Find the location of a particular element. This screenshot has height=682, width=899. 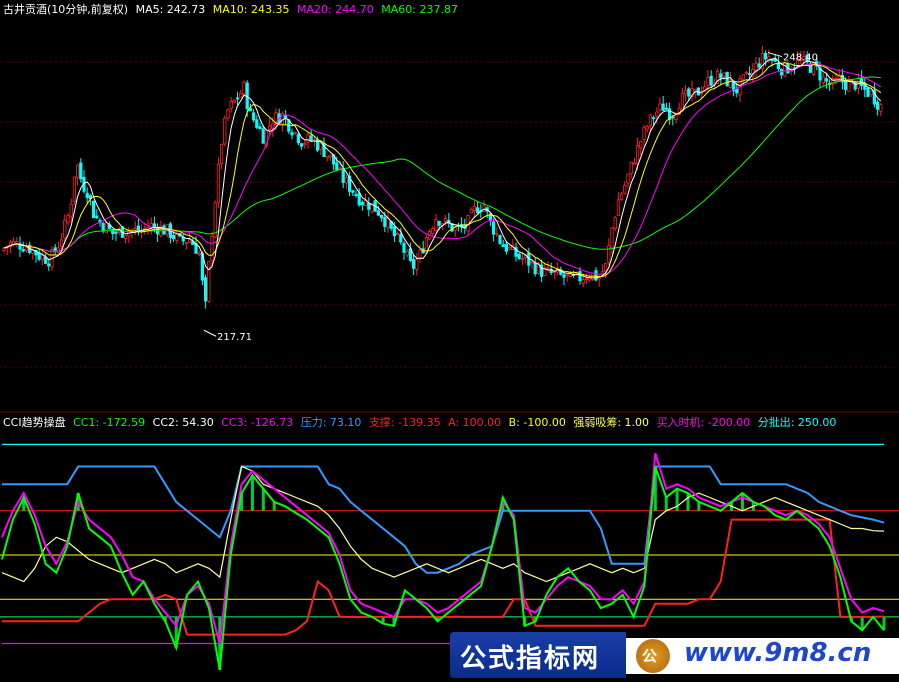

ma60-value: MA60: 237.87 is located at coordinates (419, 9).